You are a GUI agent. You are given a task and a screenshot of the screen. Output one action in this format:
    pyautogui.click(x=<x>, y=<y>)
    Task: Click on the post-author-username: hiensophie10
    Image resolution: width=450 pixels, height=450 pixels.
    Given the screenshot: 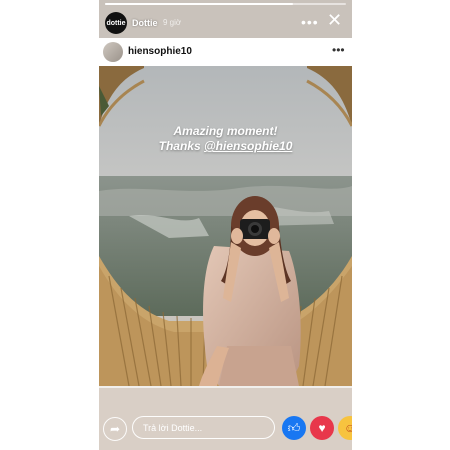 What is the action you would take?
    pyautogui.click(x=160, y=51)
    